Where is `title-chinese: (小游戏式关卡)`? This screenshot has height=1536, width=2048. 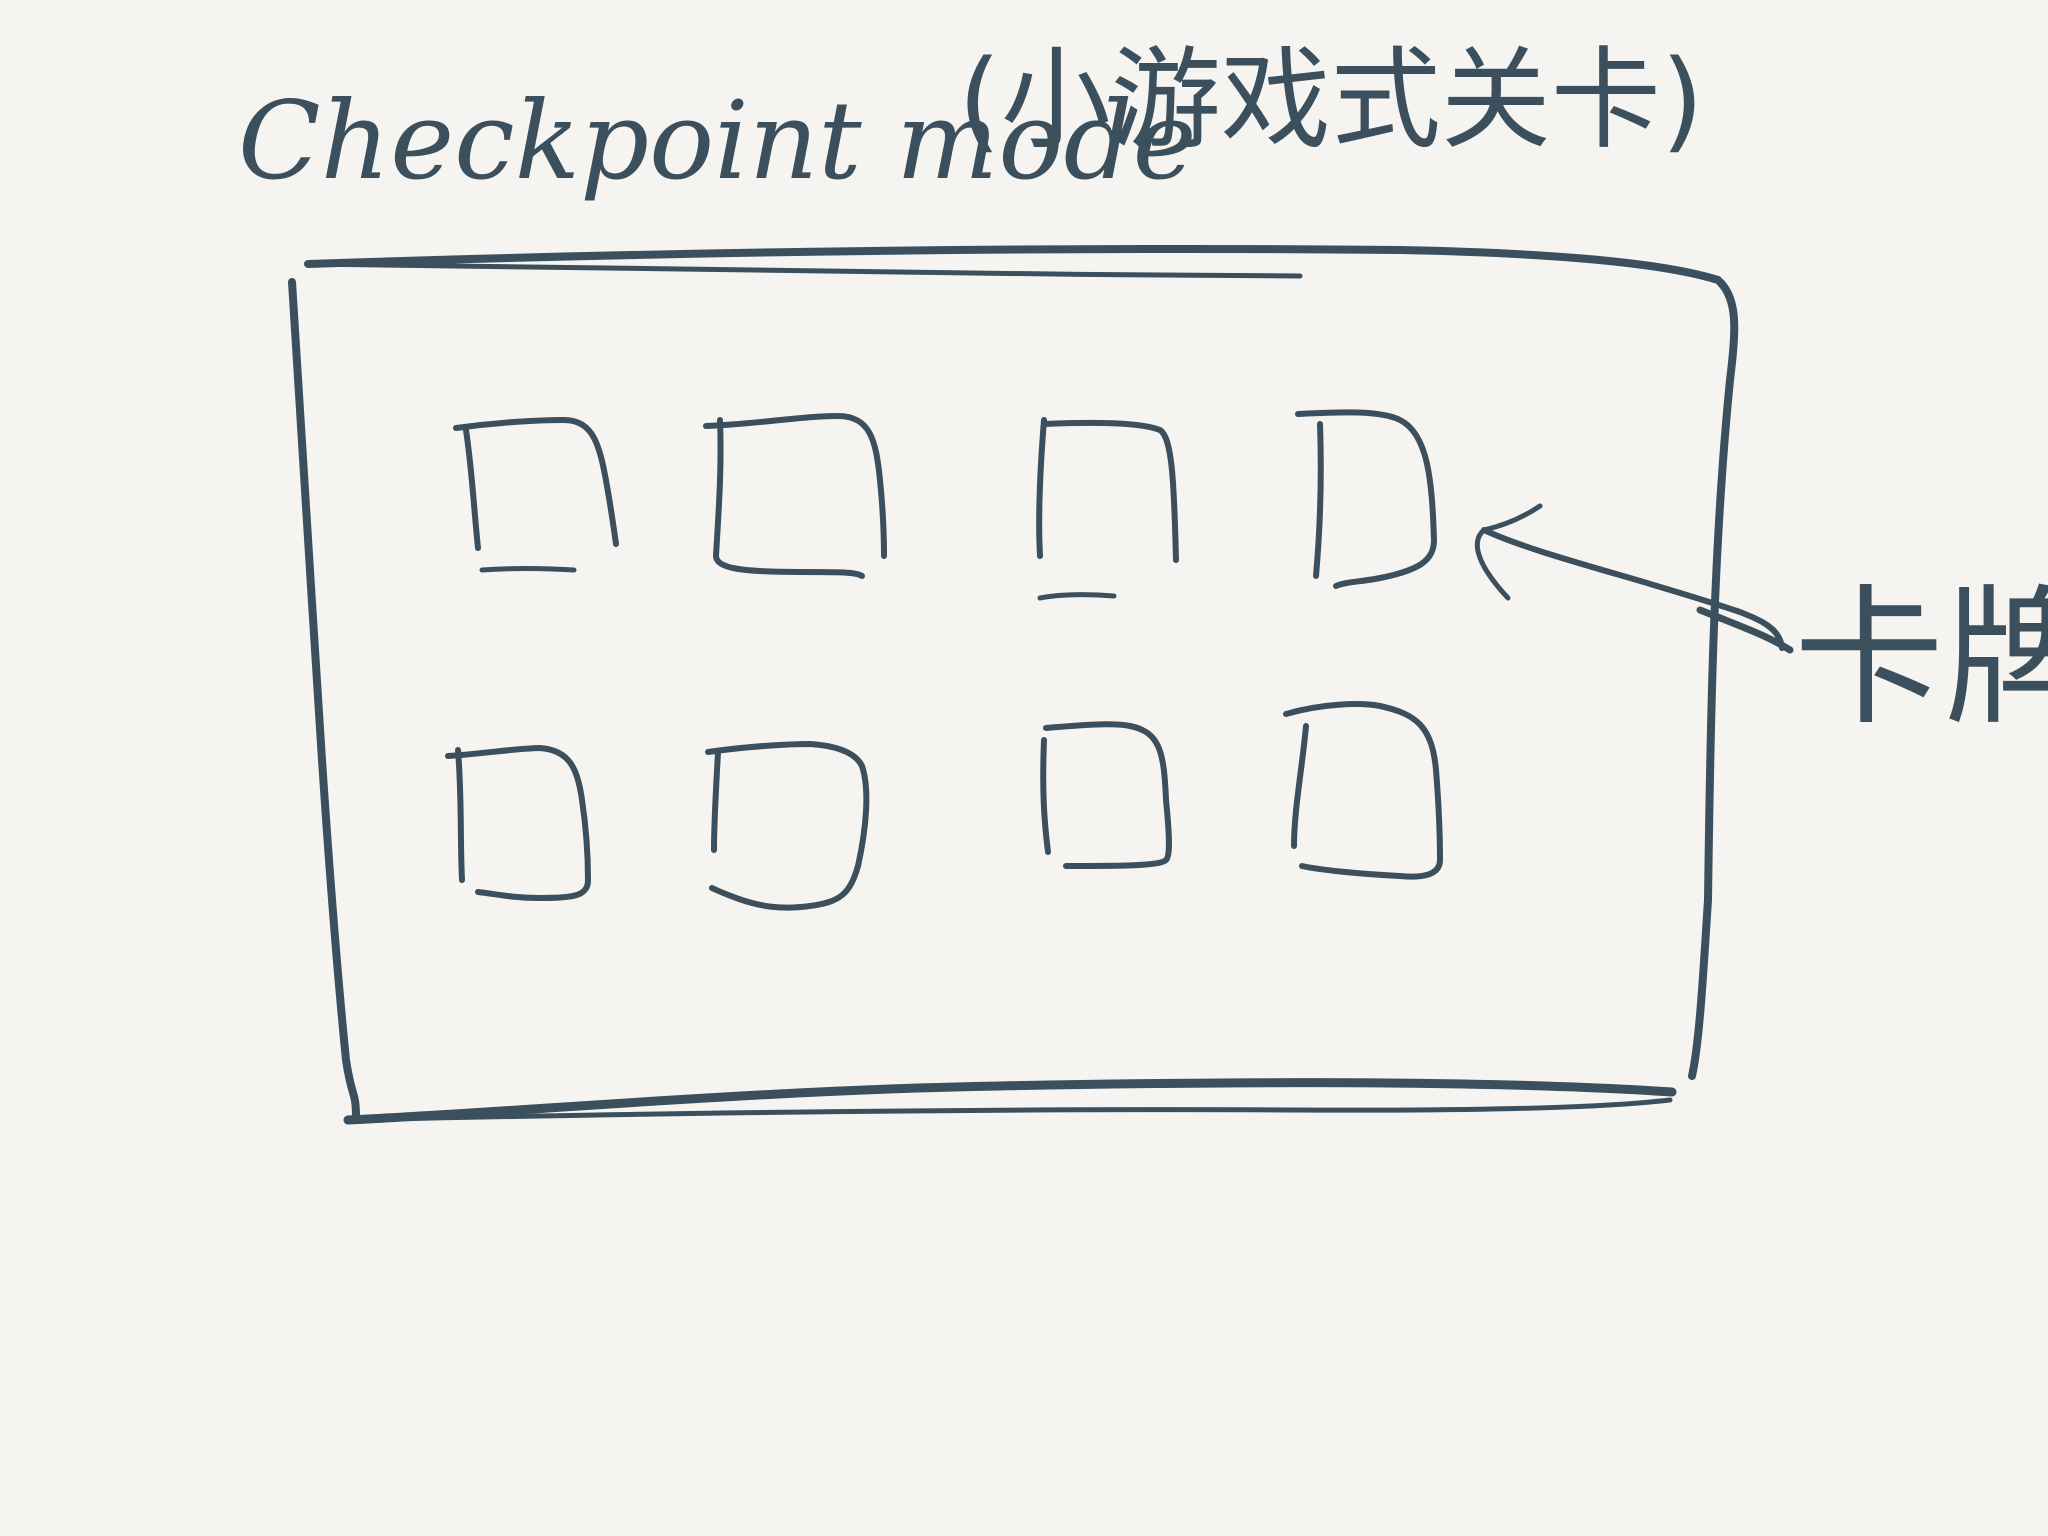 title-chinese: (小游戏式关卡) is located at coordinates (1331, 100).